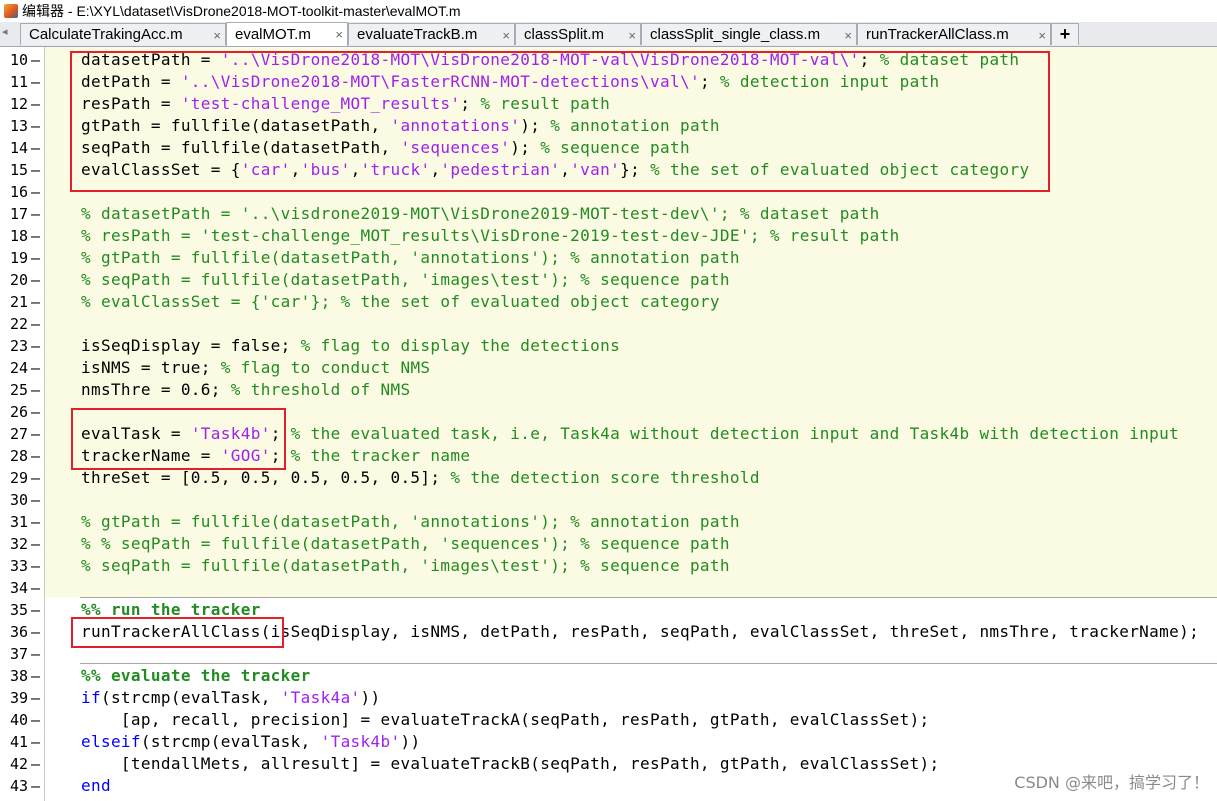 The width and height of the screenshot is (1217, 801). Describe the element at coordinates (18, 214) in the screenshot. I see `line-number: 17` at that location.